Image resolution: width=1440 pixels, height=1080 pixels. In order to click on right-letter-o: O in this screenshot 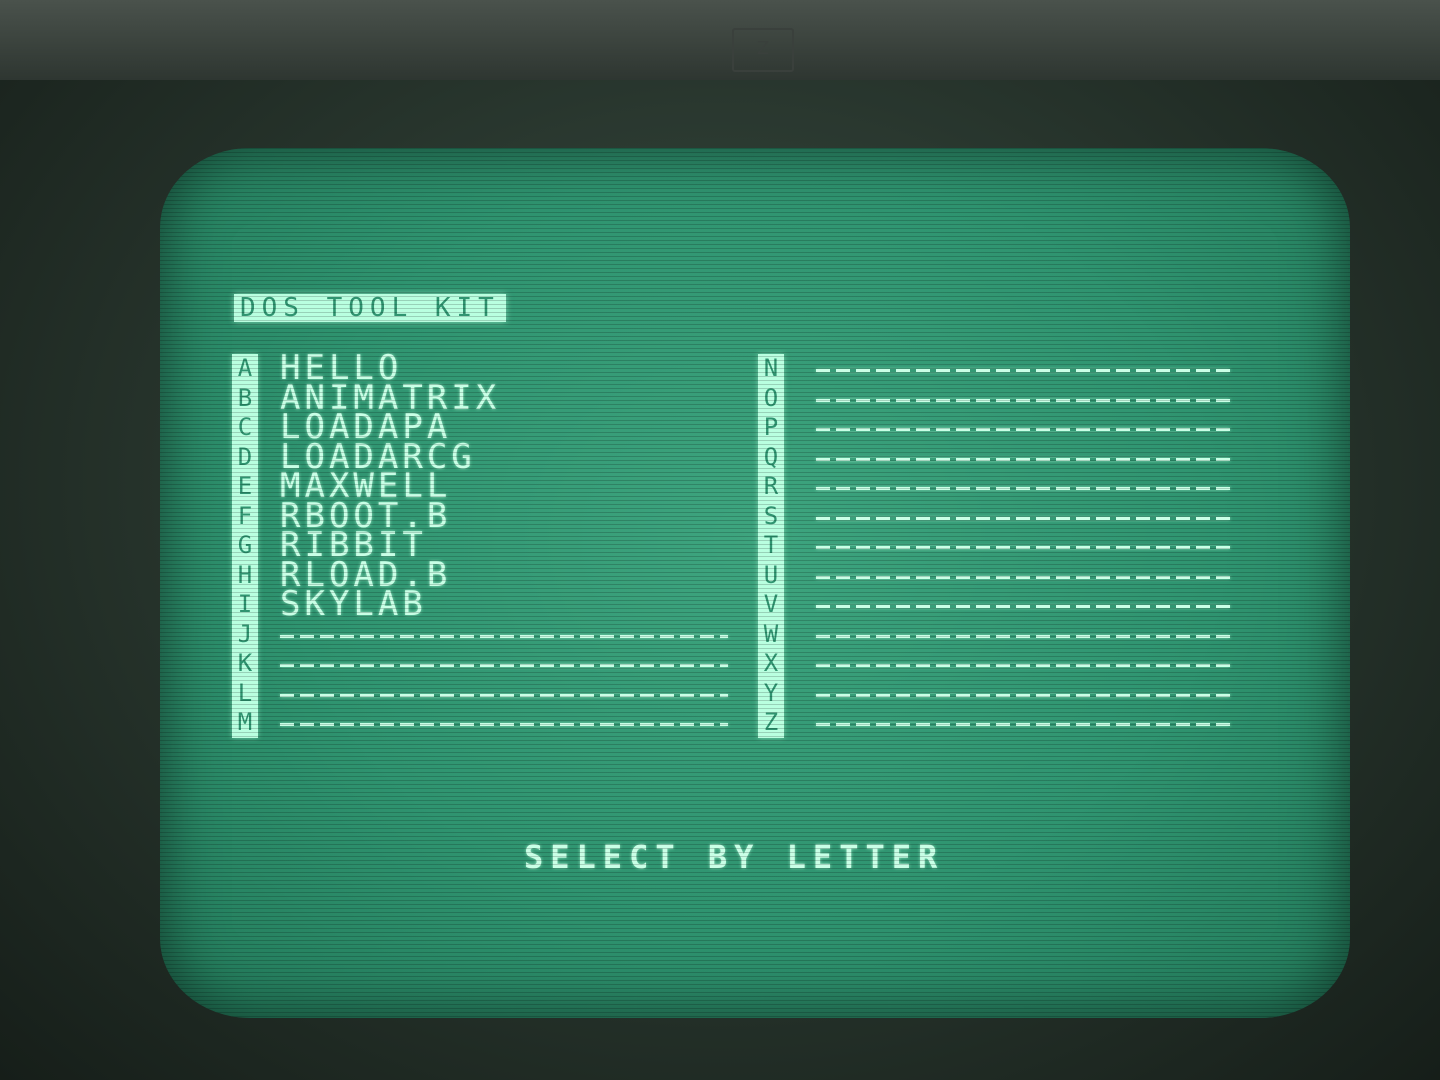, I will do `click(771, 399)`.